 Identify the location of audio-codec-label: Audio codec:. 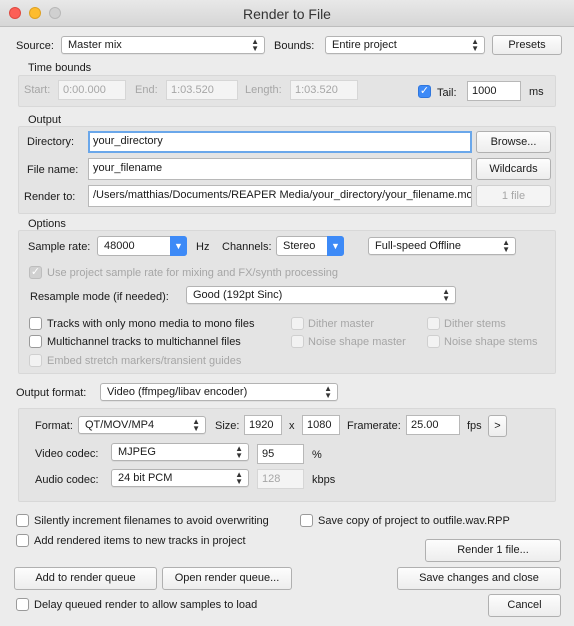
(67, 480).